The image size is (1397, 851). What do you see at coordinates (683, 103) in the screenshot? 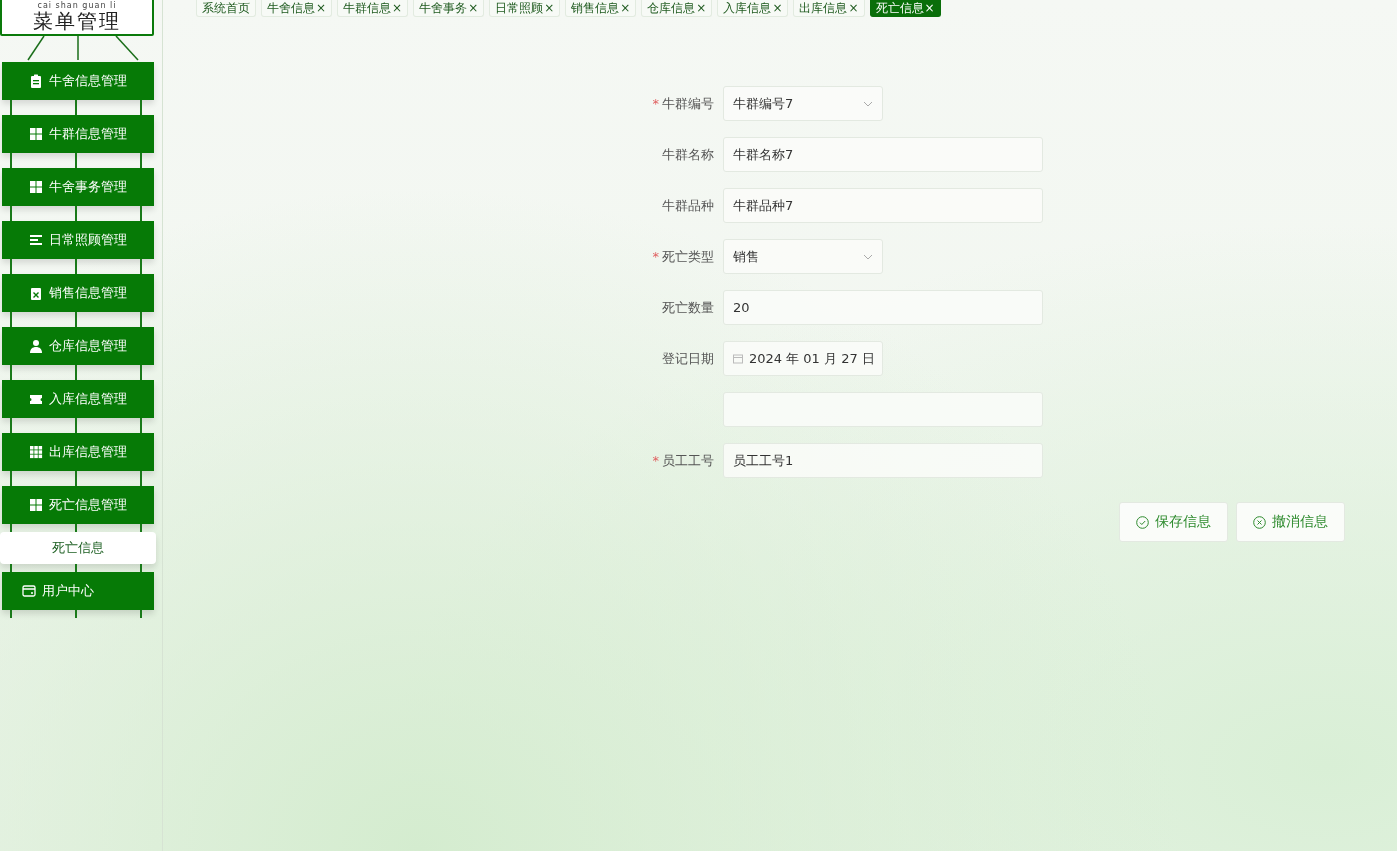
I see `field-label: * 牛群编号` at bounding box center [683, 103].